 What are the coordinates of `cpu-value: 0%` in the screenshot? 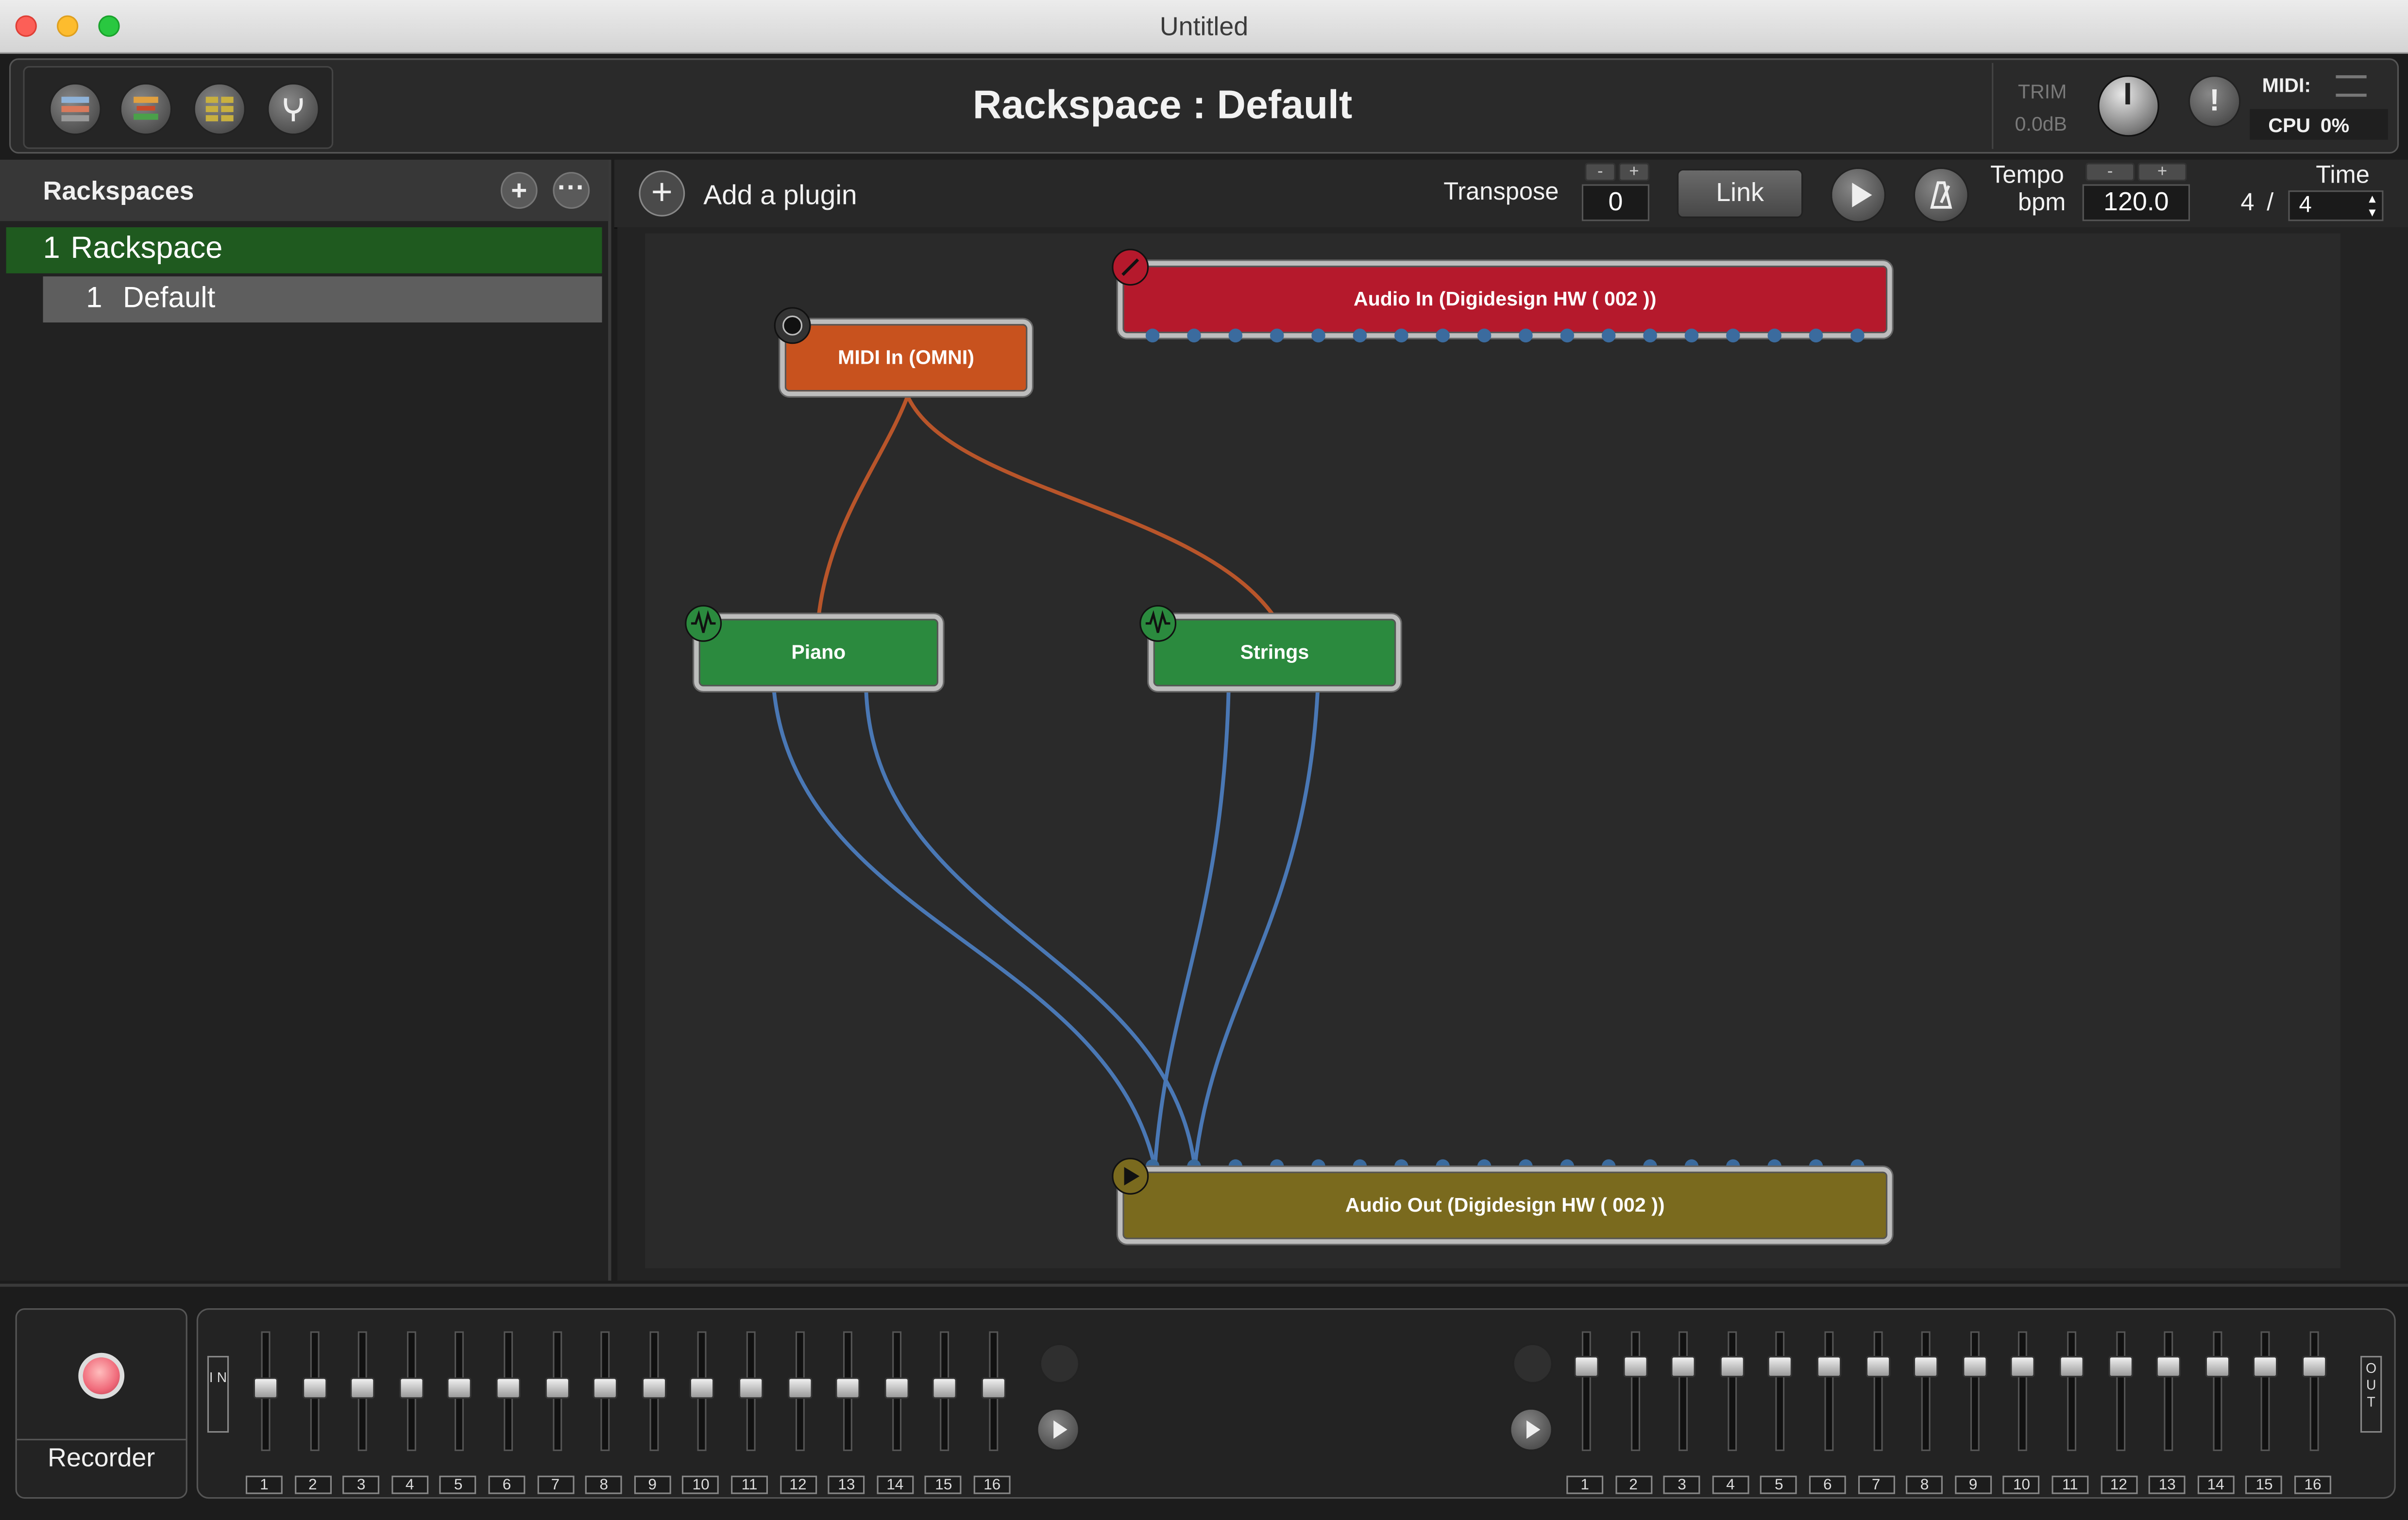 It's located at (2335, 125).